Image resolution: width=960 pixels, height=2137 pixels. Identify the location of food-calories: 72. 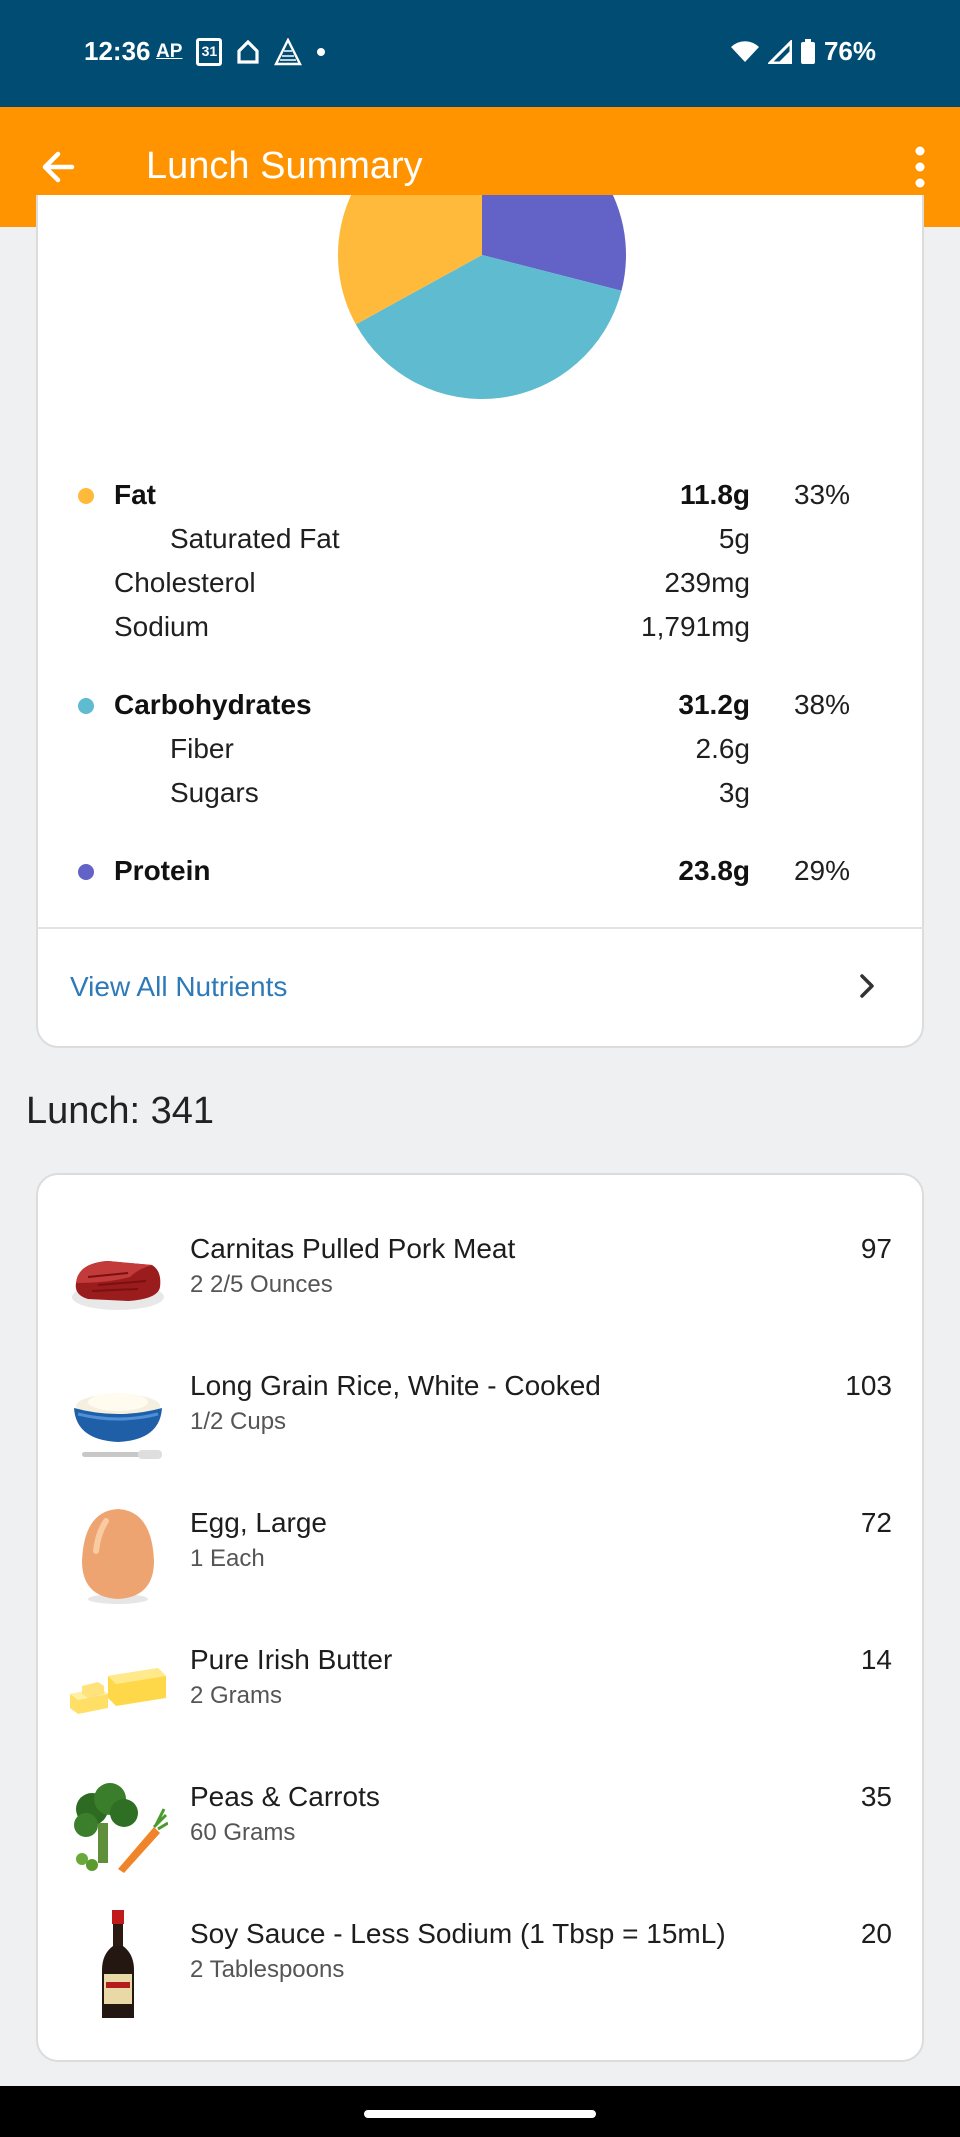
(876, 1522).